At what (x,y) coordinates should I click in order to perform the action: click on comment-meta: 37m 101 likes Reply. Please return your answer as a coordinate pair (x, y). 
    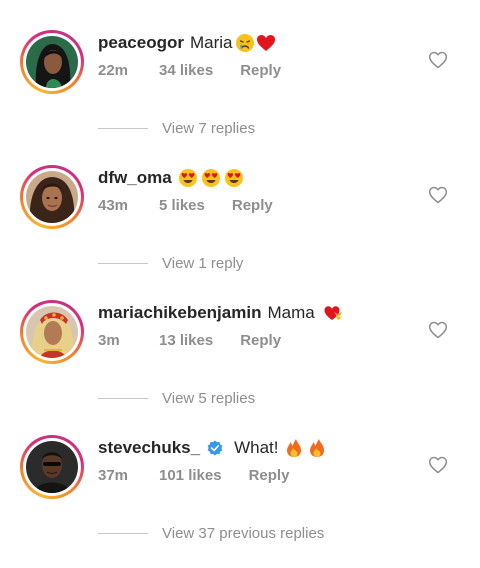
    Looking at the image, I should click on (193, 475).